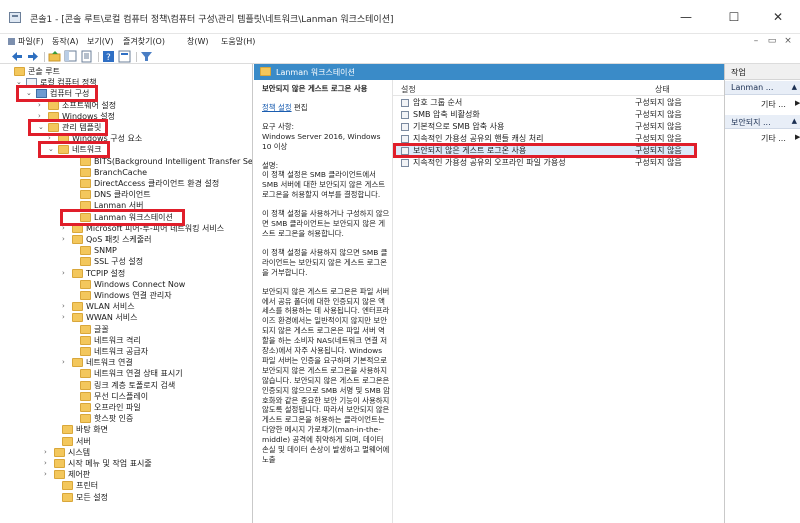 Image resolution: width=800 pixels, height=523 pixels. Describe the element at coordinates (277, 107) in the screenshot. I see `edit-policy-link: 정책 설정` at that location.